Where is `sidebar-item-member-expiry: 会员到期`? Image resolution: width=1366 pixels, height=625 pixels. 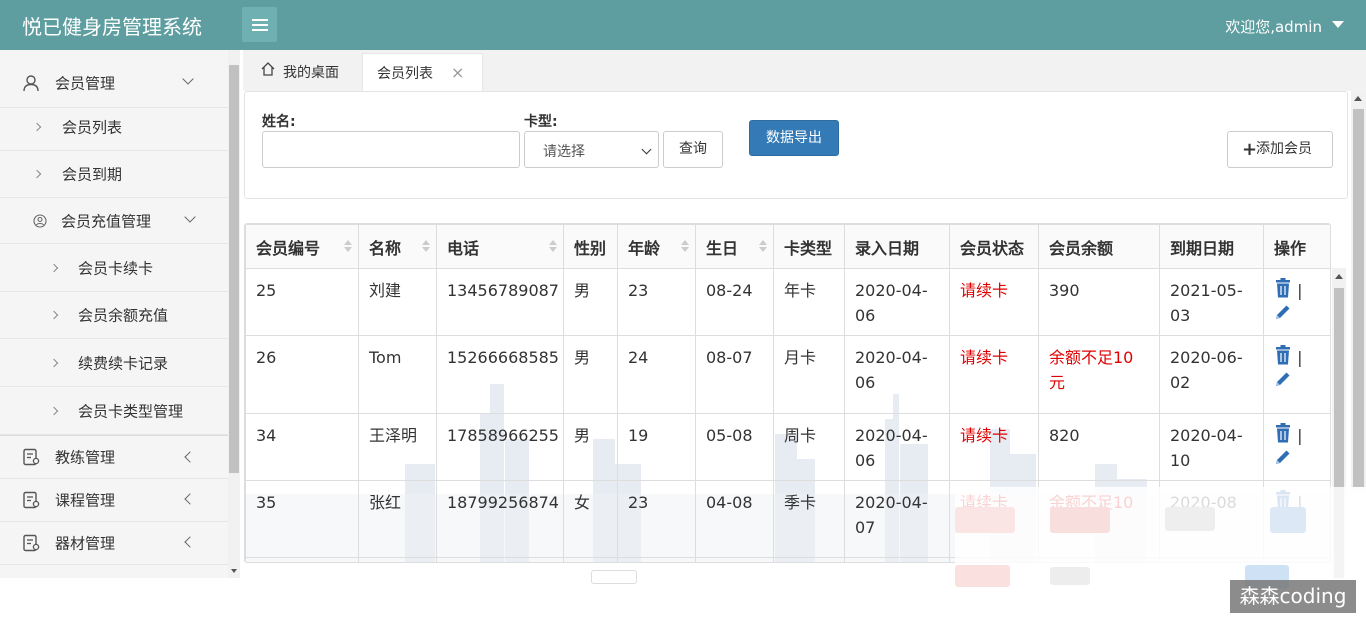 sidebar-item-member-expiry: 会员到期 is located at coordinates (114, 174).